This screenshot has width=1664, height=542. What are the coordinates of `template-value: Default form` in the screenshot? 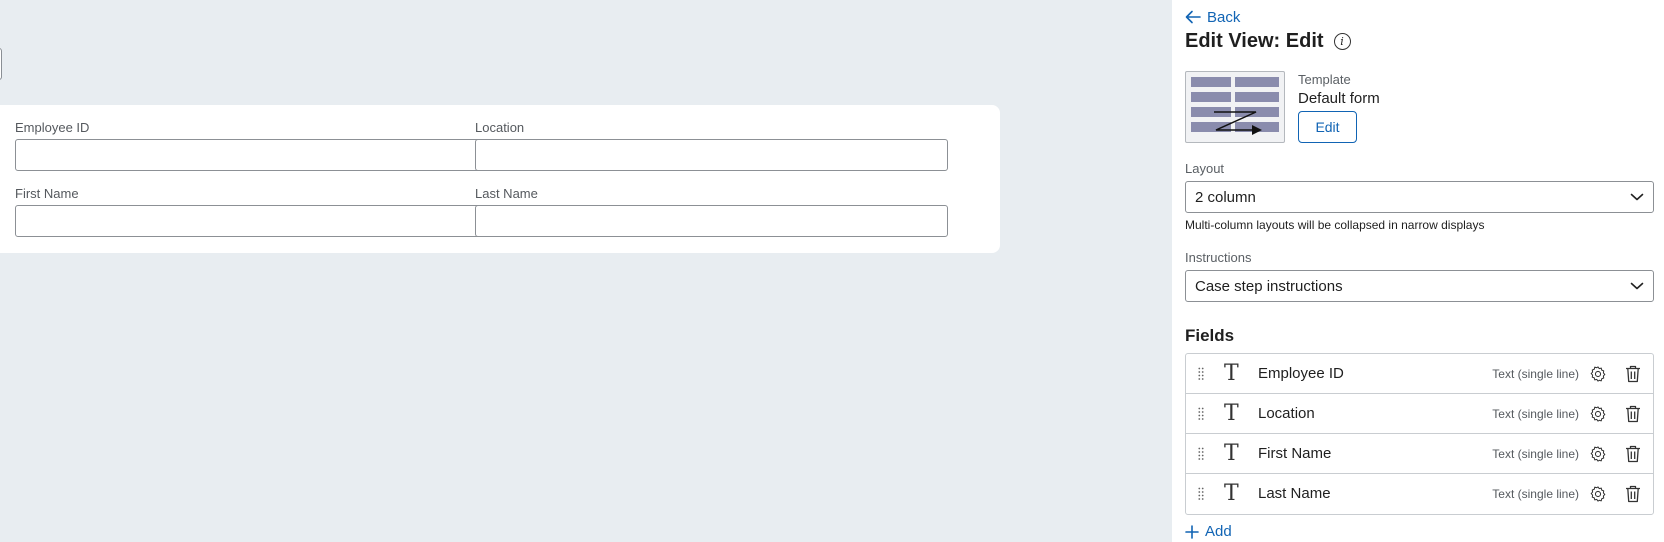 It's located at (1339, 98).